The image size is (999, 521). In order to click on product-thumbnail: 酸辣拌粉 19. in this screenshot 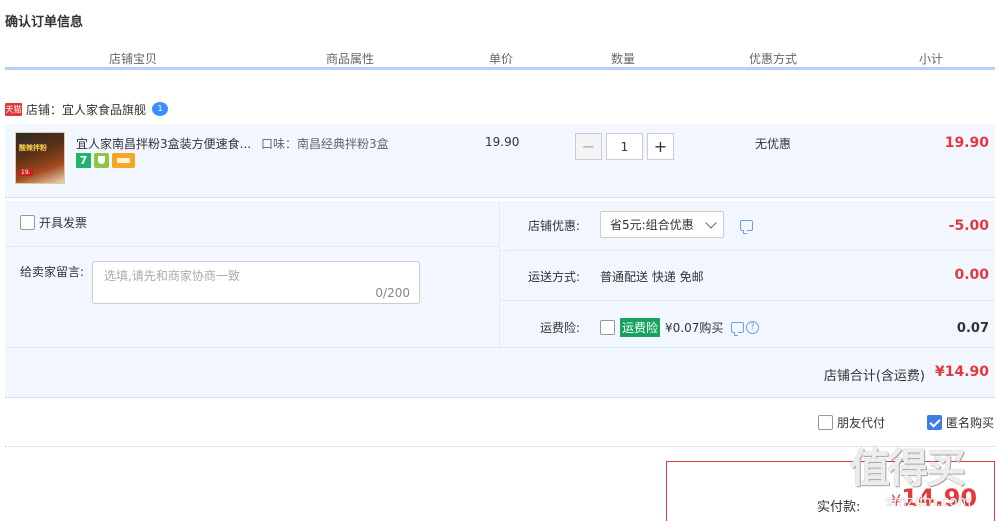, I will do `click(40, 158)`.